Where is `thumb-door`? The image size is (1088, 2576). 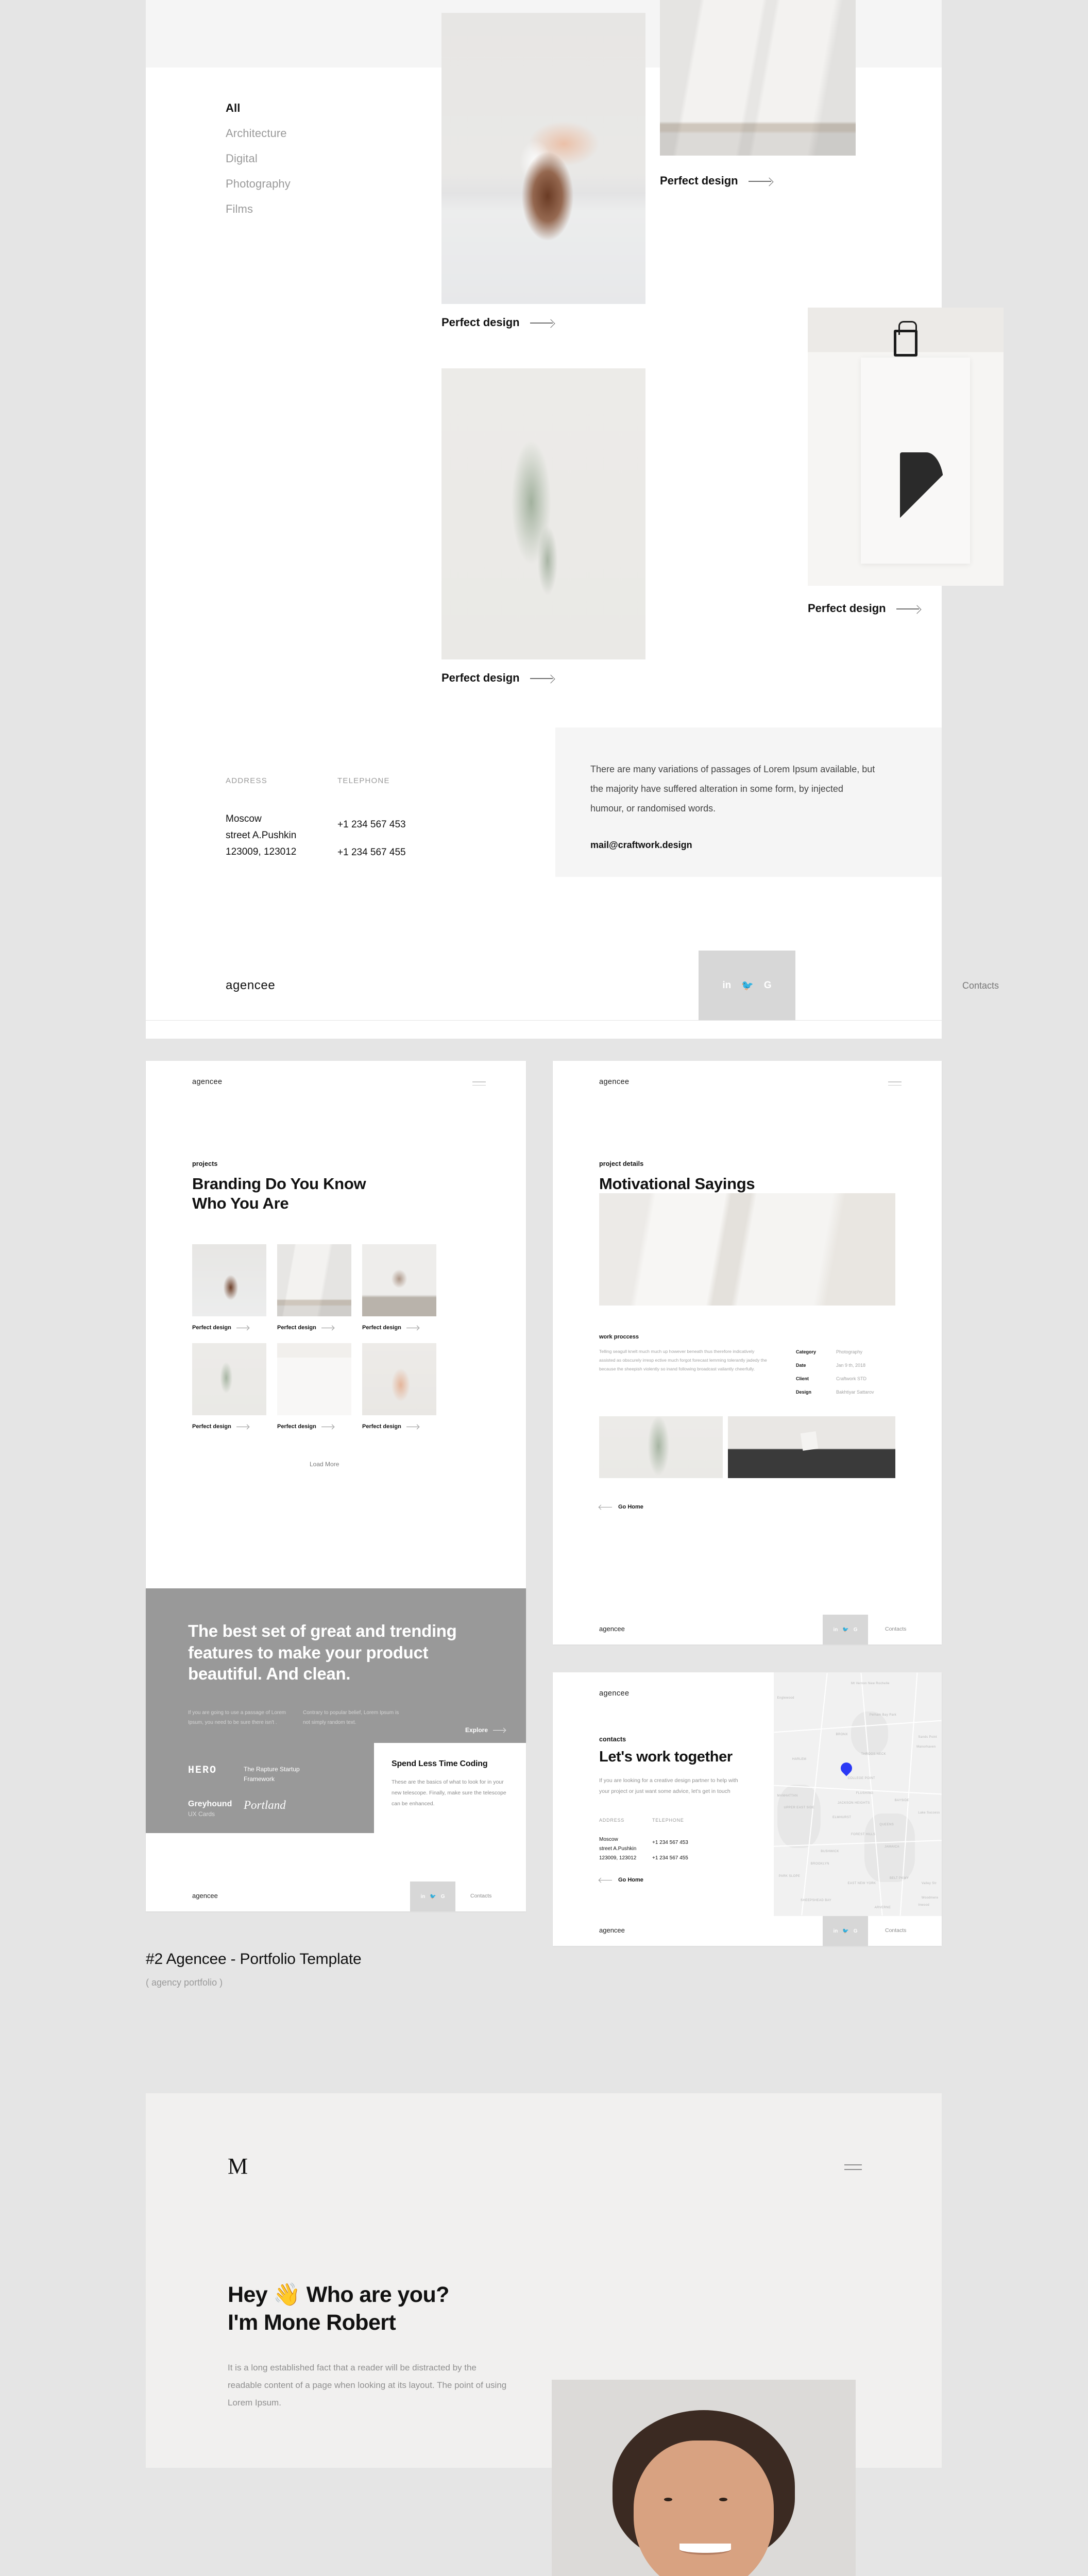
thumb-door is located at coordinates (314, 1280).